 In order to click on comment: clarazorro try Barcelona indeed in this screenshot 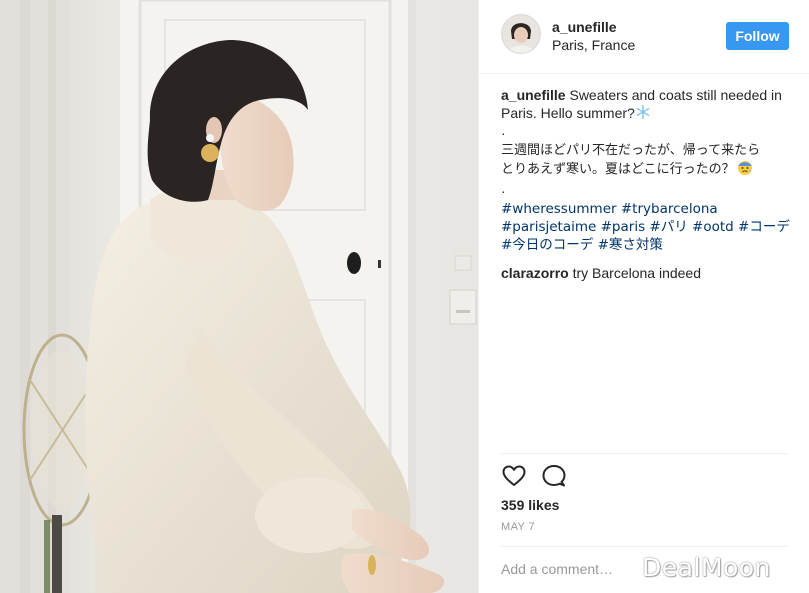, I will do `click(647, 273)`.